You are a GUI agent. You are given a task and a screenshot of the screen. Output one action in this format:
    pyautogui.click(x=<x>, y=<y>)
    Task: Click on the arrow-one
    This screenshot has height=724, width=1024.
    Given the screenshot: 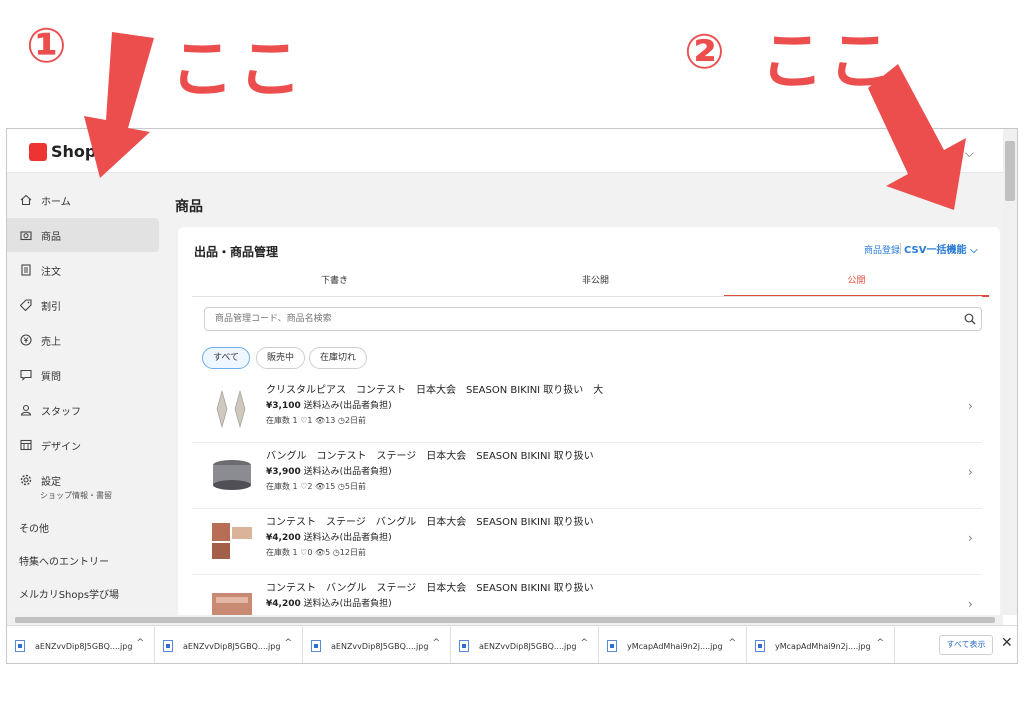 What is the action you would take?
    pyautogui.click(x=119, y=105)
    